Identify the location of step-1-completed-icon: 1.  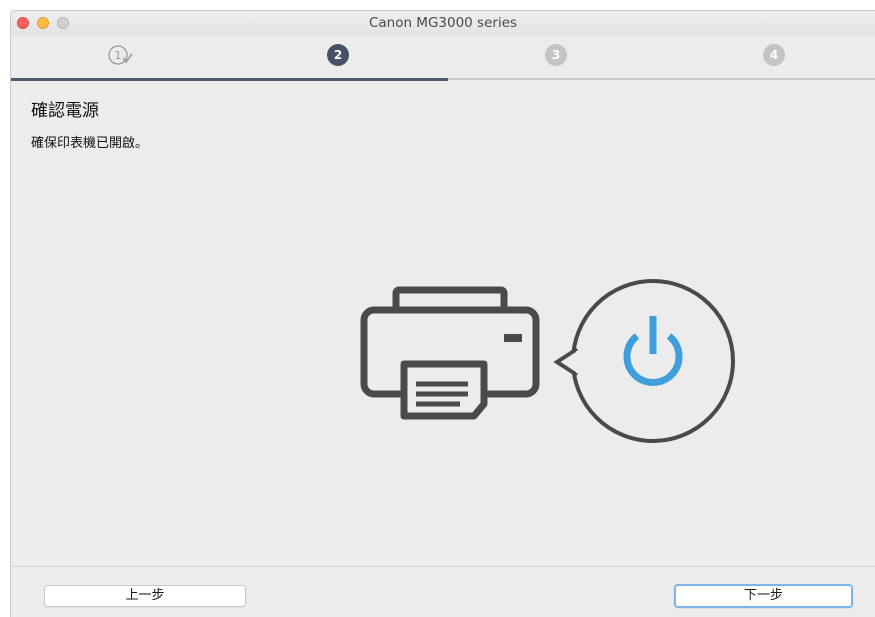
(120, 55).